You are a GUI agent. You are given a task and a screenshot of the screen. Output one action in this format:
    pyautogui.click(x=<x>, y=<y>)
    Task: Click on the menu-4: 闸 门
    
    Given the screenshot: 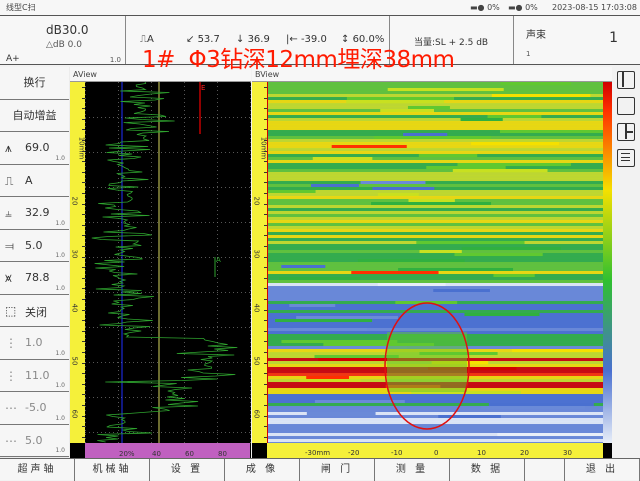 What is the action you would take?
    pyautogui.click(x=337, y=470)
    